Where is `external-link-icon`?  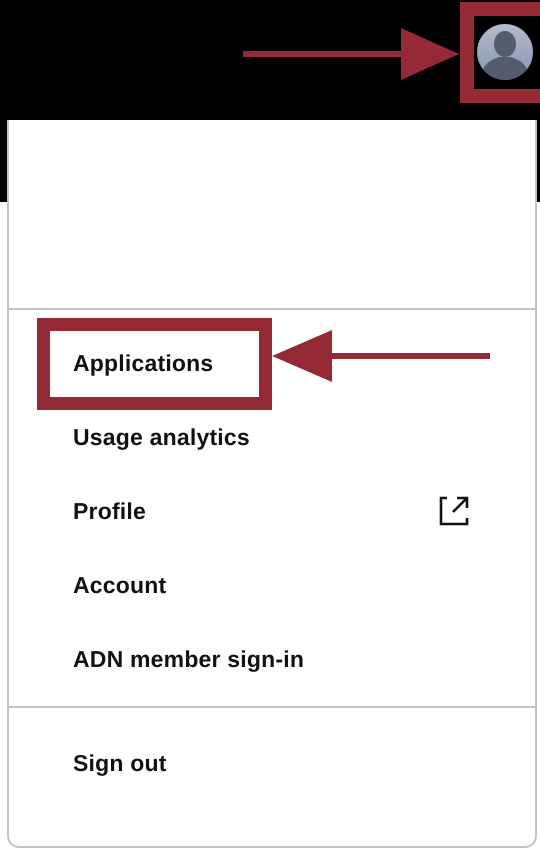
external-link-icon is located at coordinates (454, 511).